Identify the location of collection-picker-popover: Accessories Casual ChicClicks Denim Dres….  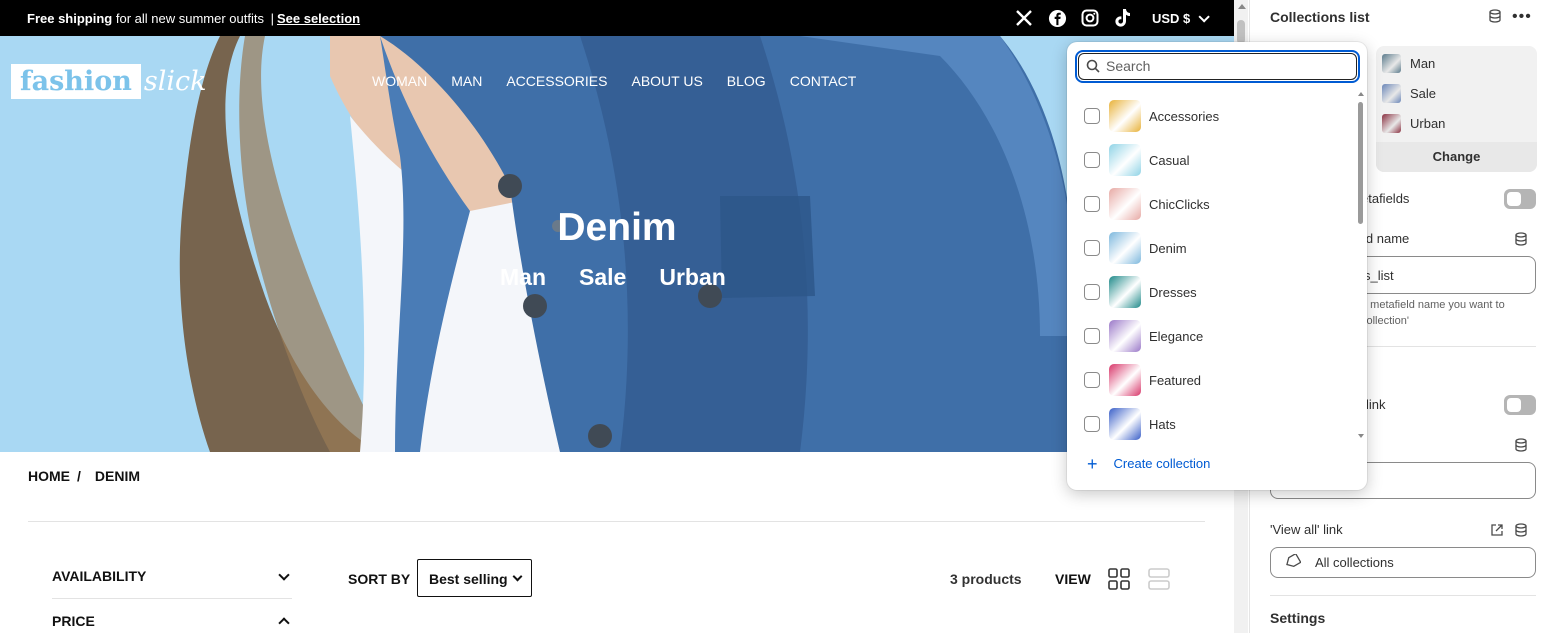
(1217, 266).